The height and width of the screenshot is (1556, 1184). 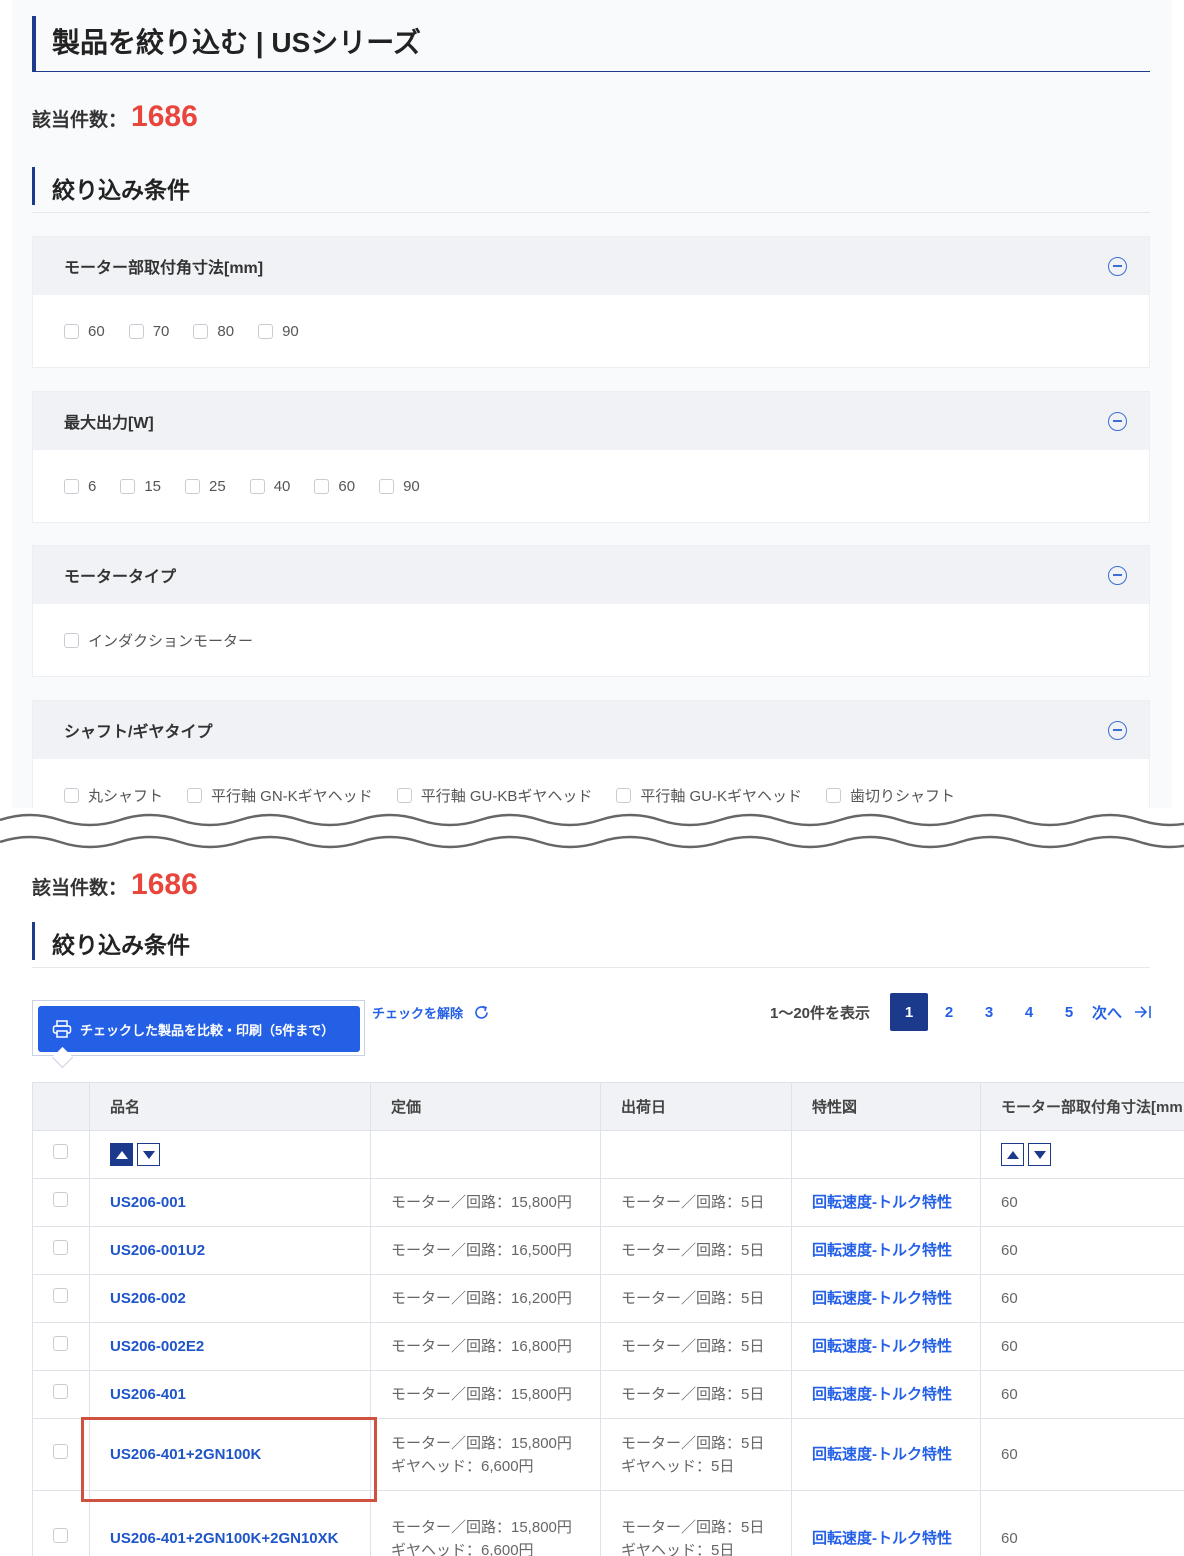 What do you see at coordinates (678, 1548) in the screenshot?
I see `ship-line: ギヤヘッド：5日` at bounding box center [678, 1548].